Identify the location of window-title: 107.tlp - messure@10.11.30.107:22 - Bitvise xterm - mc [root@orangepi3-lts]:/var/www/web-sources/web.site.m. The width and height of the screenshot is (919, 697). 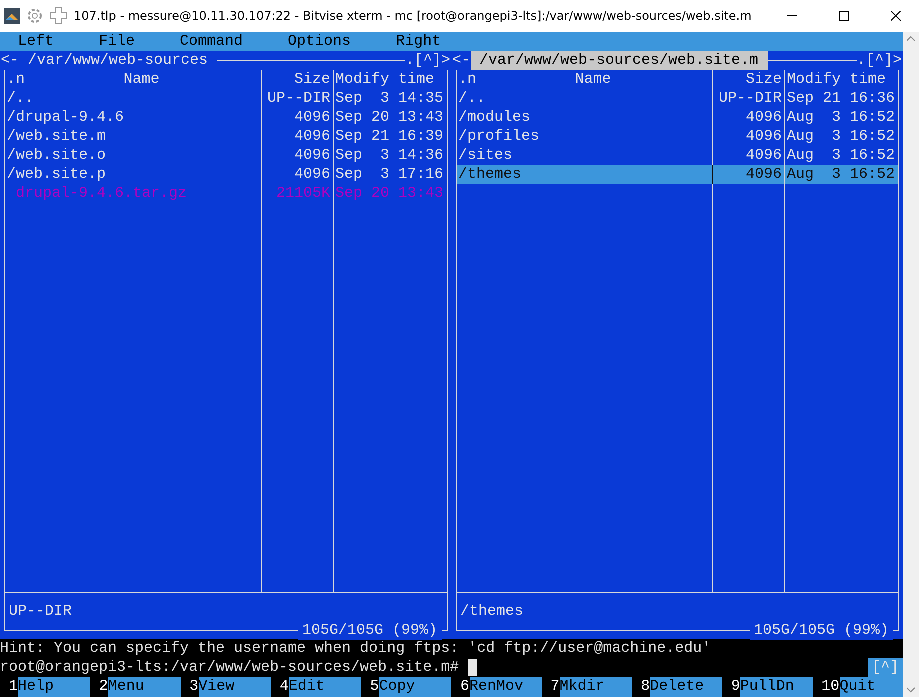
(413, 16).